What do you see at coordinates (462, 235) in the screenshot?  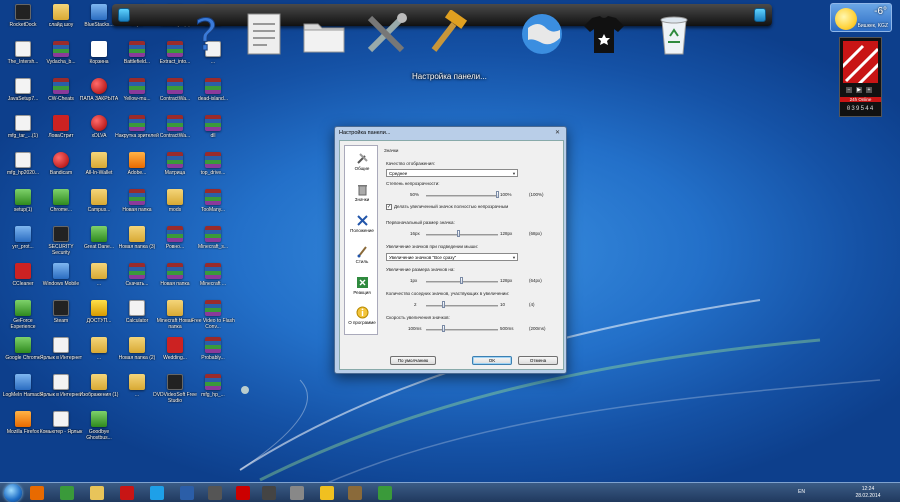 I see `size-slider` at bounding box center [462, 235].